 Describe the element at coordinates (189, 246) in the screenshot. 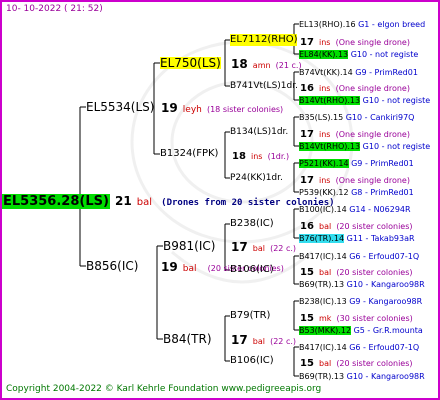

I see `gen2-name-2: B981(IC)` at that location.